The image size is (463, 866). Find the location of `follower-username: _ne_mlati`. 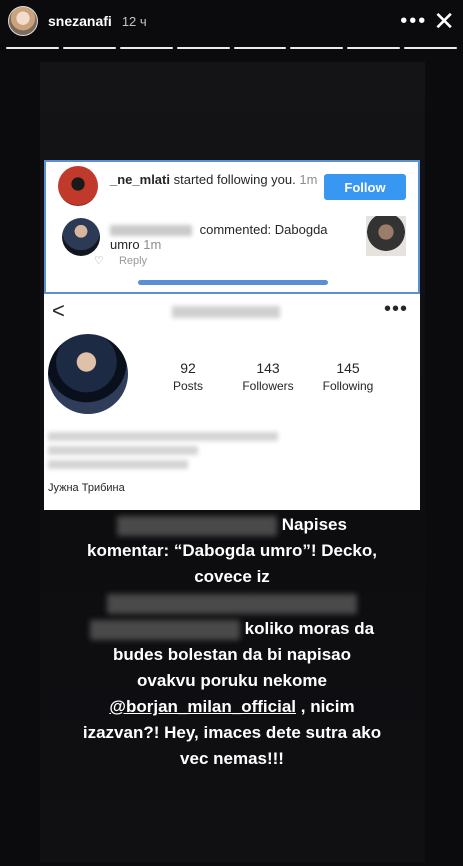

follower-username: _ne_mlati is located at coordinates (140, 179).